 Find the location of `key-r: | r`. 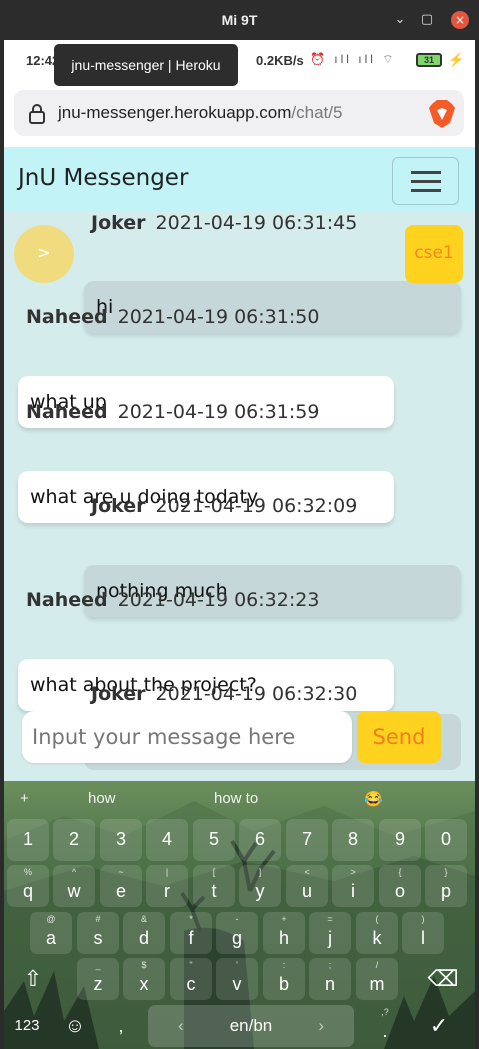

key-r: | r is located at coordinates (167, 886).